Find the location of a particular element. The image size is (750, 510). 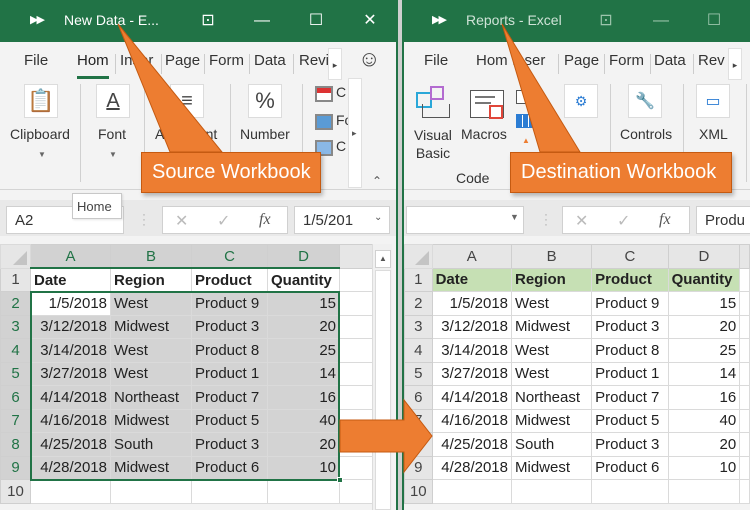

date-cell: 3/27/2018 is located at coordinates (472, 373).